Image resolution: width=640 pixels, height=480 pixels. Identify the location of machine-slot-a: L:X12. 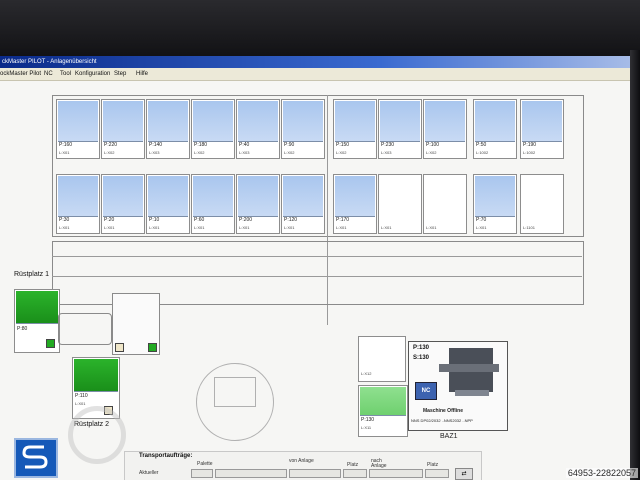
(382, 359).